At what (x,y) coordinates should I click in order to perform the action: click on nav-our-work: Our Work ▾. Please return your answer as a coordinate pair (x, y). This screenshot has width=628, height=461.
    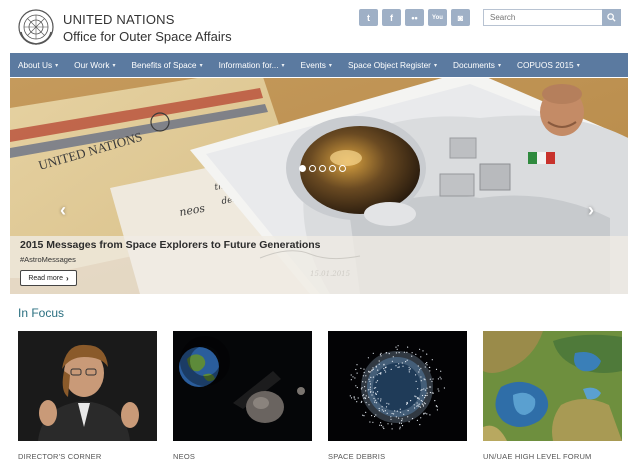
    Looking at the image, I should click on (94, 65).